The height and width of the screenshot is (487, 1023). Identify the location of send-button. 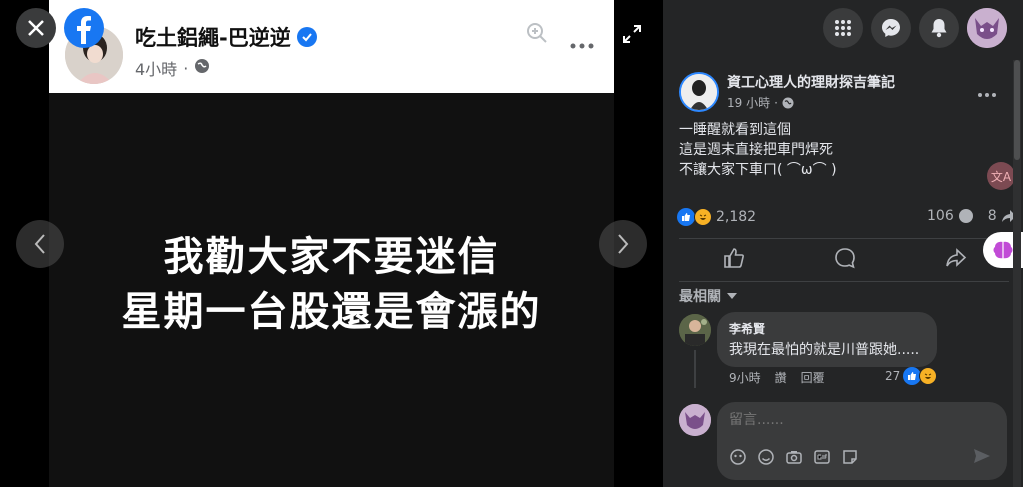
(982, 458).